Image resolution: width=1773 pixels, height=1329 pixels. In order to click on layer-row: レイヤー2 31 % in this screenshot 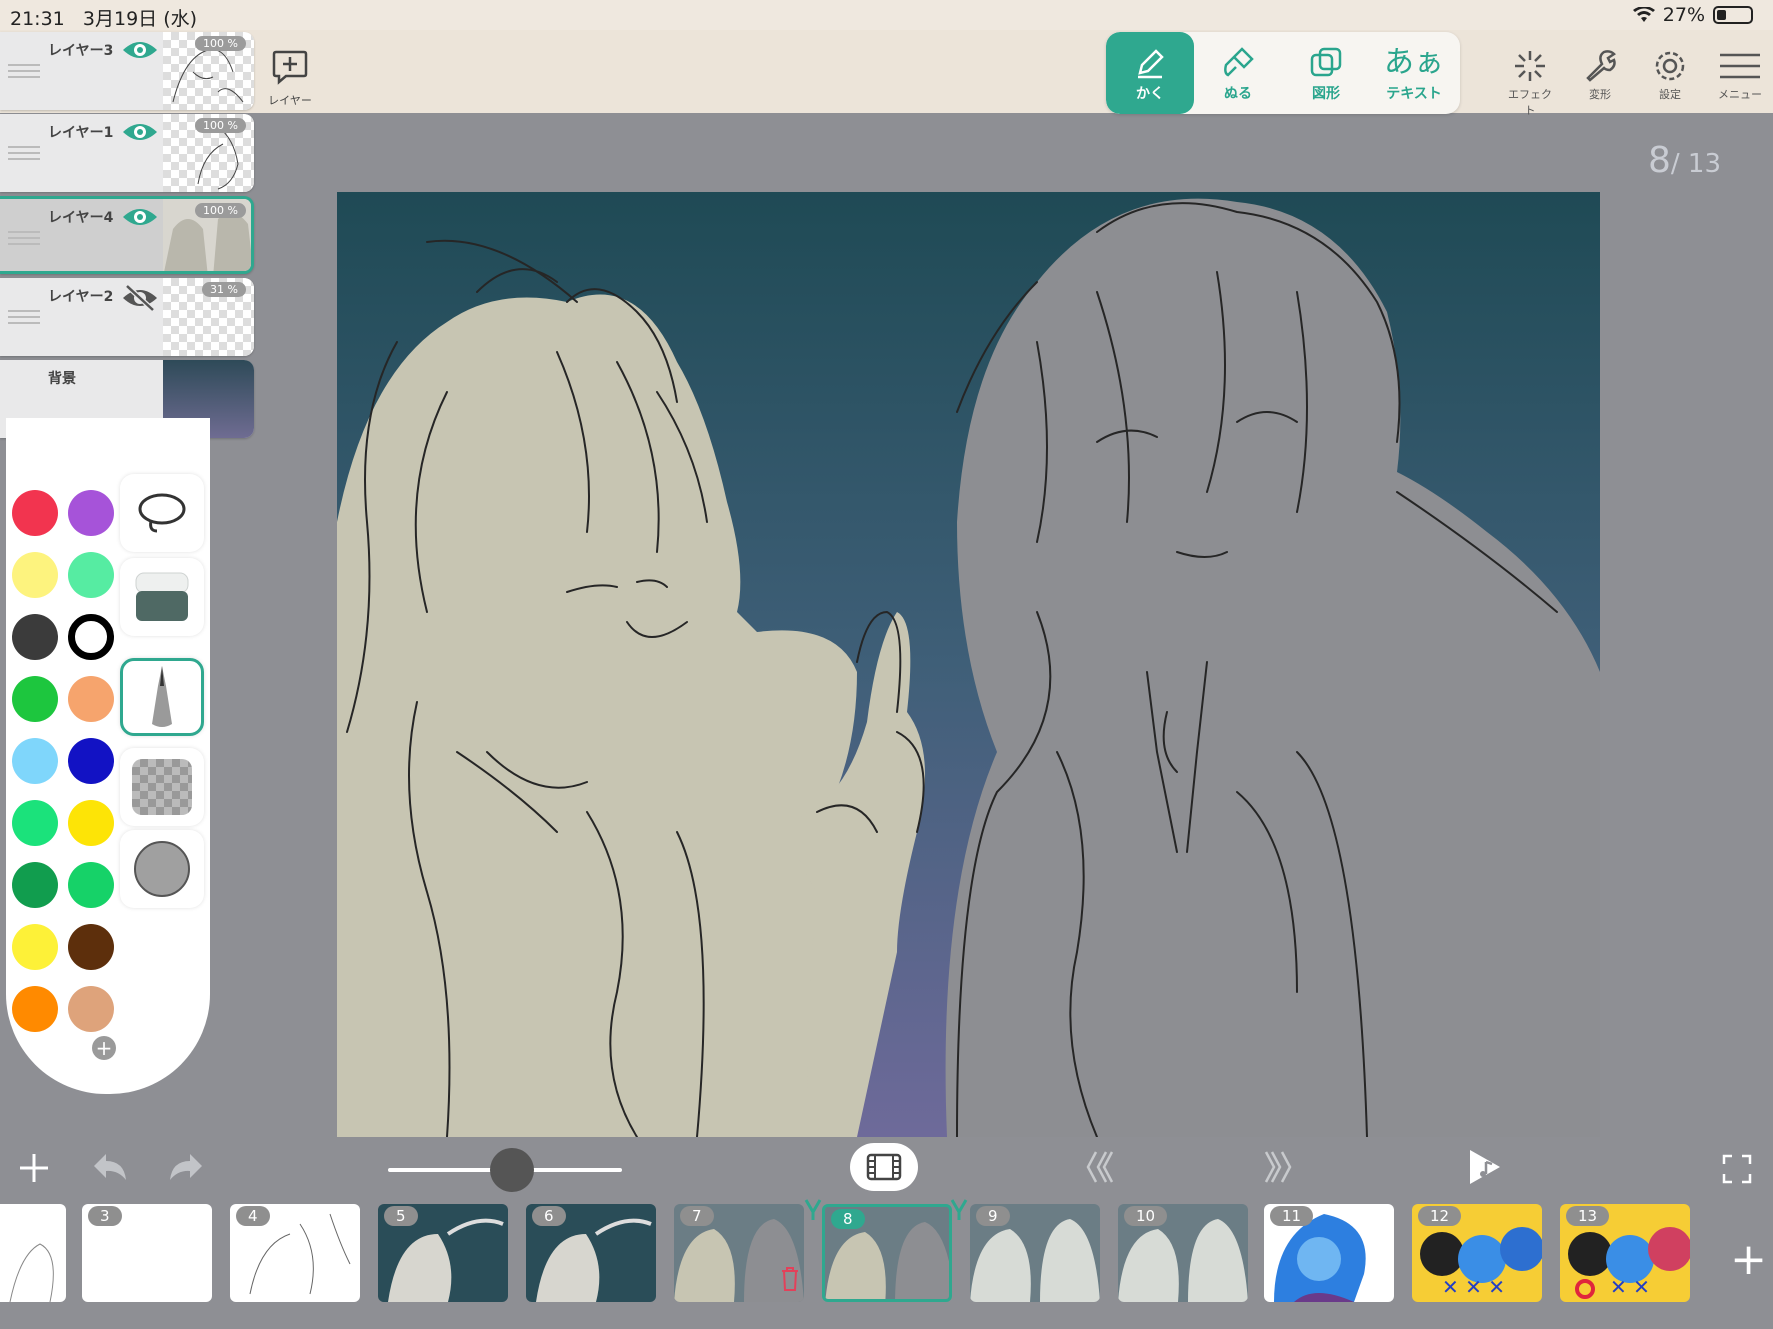, I will do `click(127, 317)`.